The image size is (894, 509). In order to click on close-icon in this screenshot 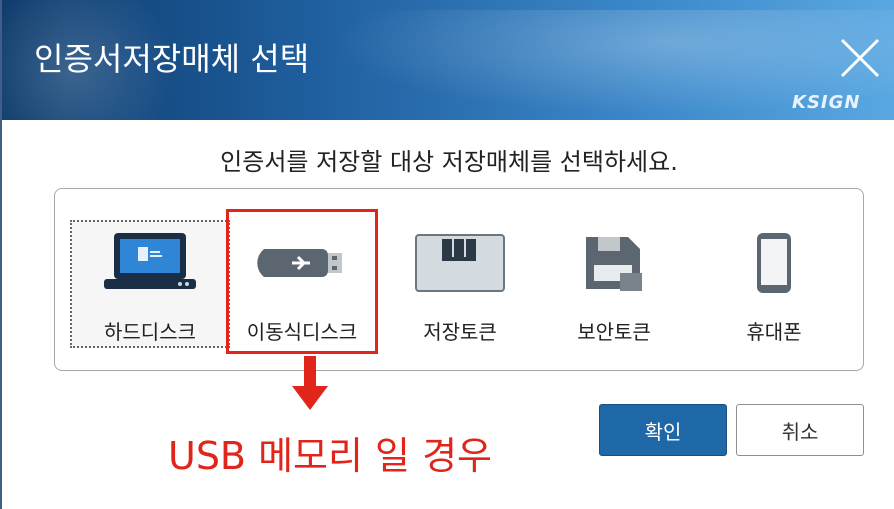, I will do `click(860, 58)`.